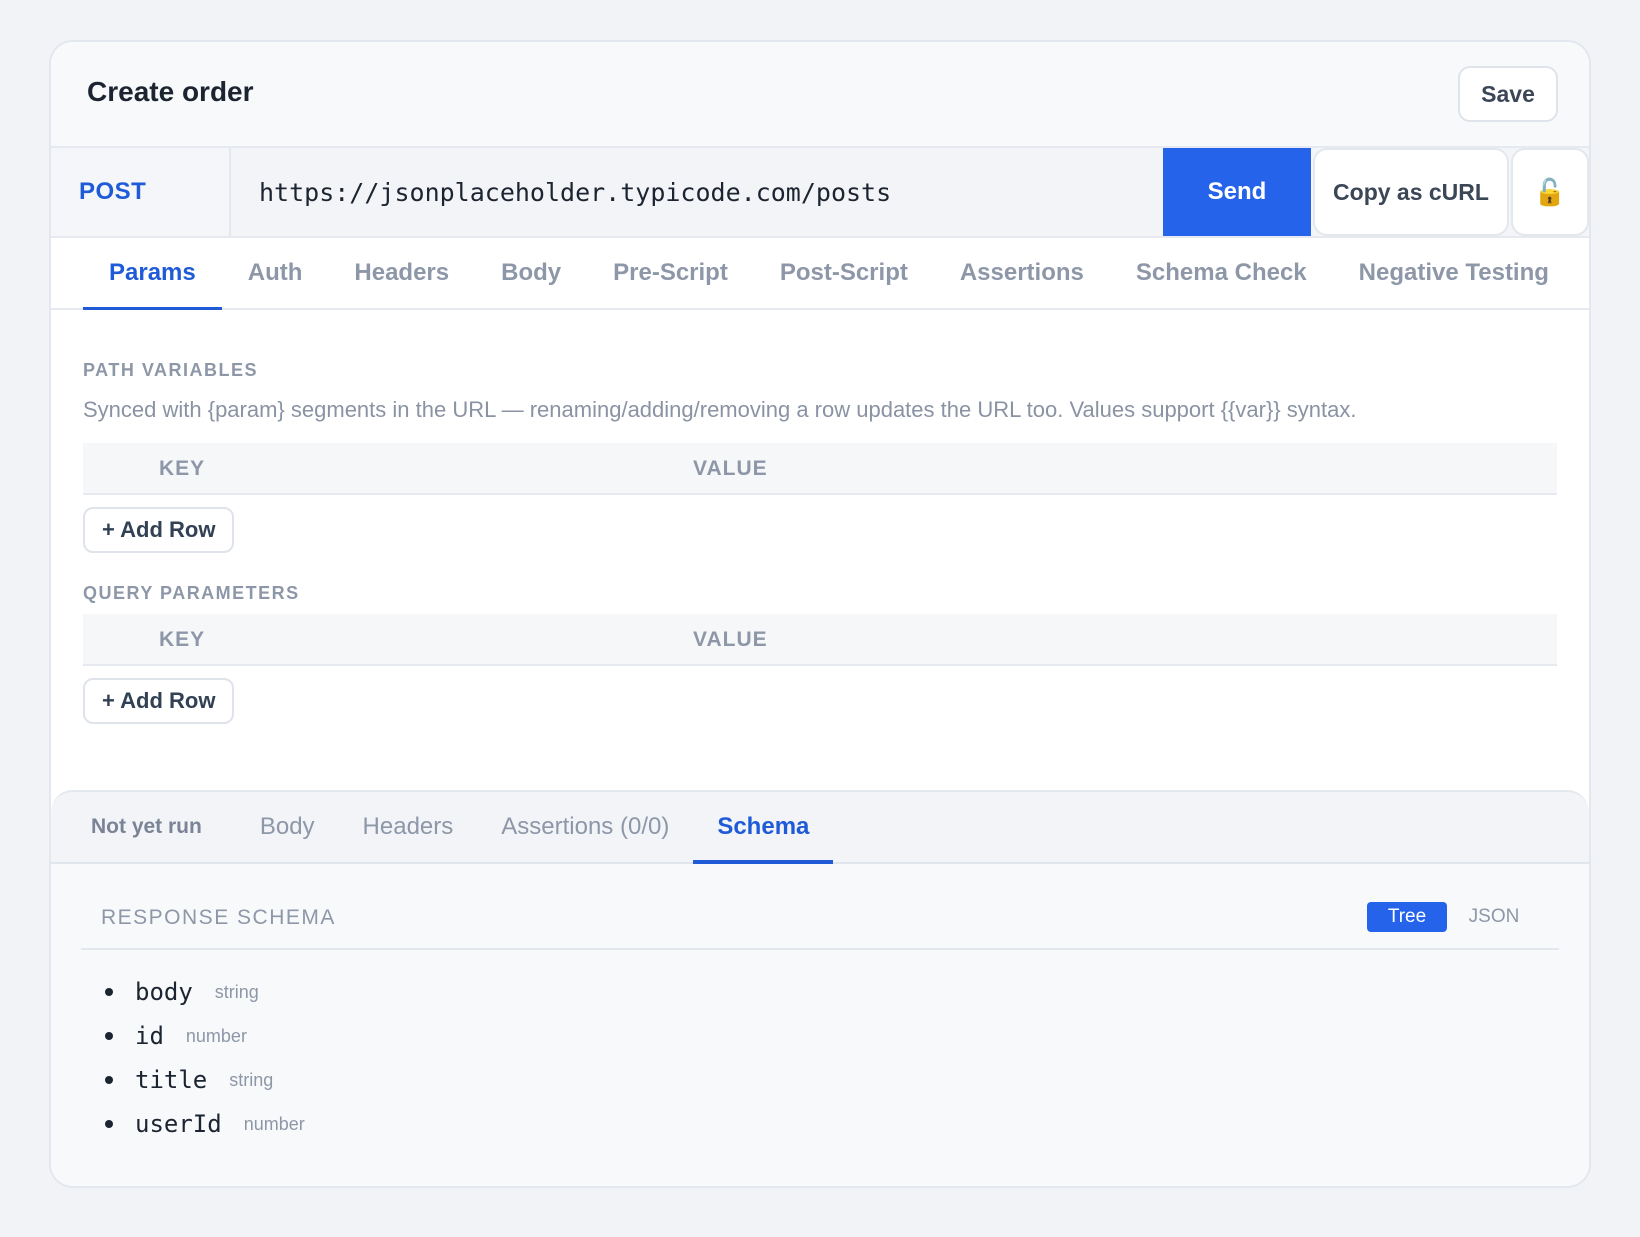  Describe the element at coordinates (820, 922) in the screenshot. I see `schema-header: RESPONSE SCHEMA Tree JSON` at that location.